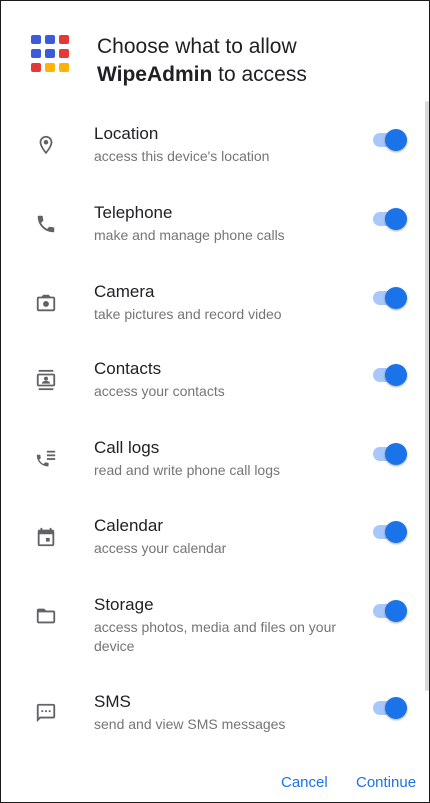  What do you see at coordinates (46, 224) in the screenshot?
I see `phone-icon` at bounding box center [46, 224].